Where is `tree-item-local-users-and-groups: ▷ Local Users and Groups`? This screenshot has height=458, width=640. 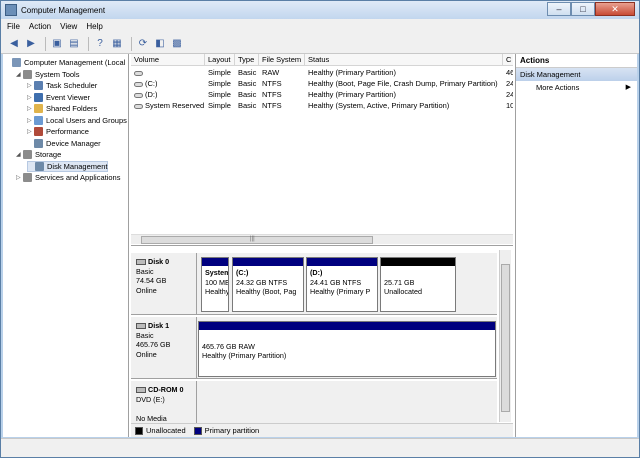 tree-item-local-users-and-groups: ▷ Local Users and Groups is located at coordinates (77, 120).